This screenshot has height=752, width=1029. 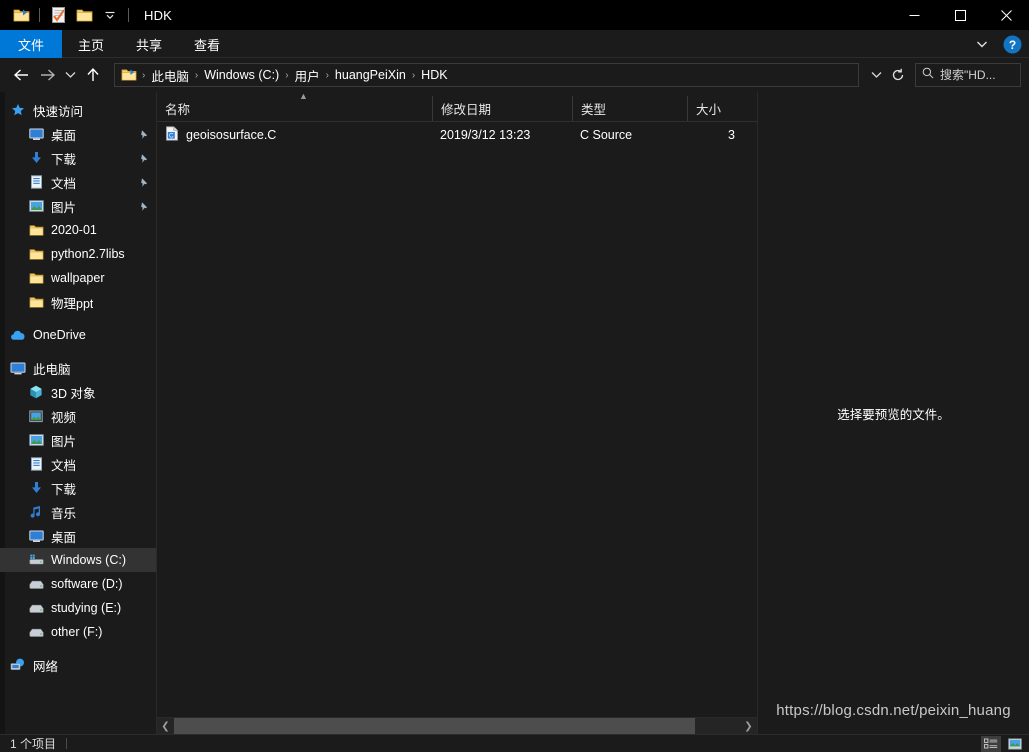 I want to click on sidebar-item-label: 网络, so click(x=46, y=666).